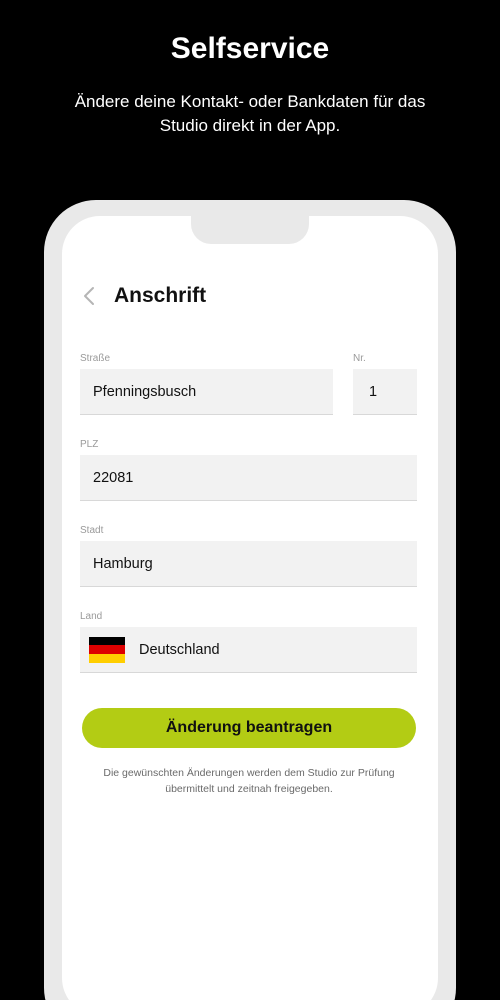 This screenshot has width=500, height=1000. I want to click on page-title: Anschrift, so click(160, 295).